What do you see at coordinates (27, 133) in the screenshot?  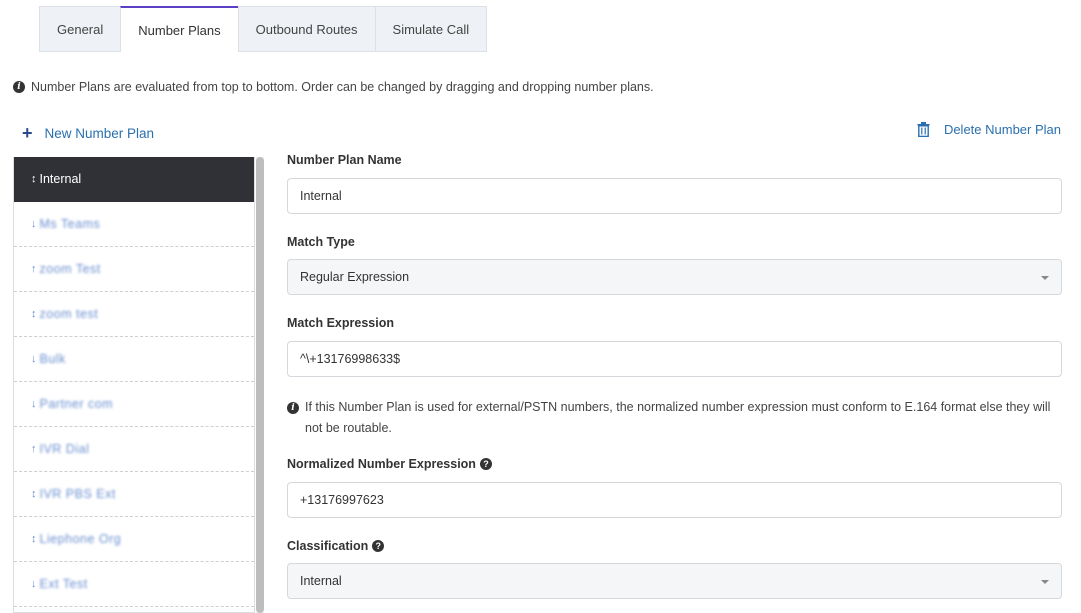 I see `plus-icon: +` at bounding box center [27, 133].